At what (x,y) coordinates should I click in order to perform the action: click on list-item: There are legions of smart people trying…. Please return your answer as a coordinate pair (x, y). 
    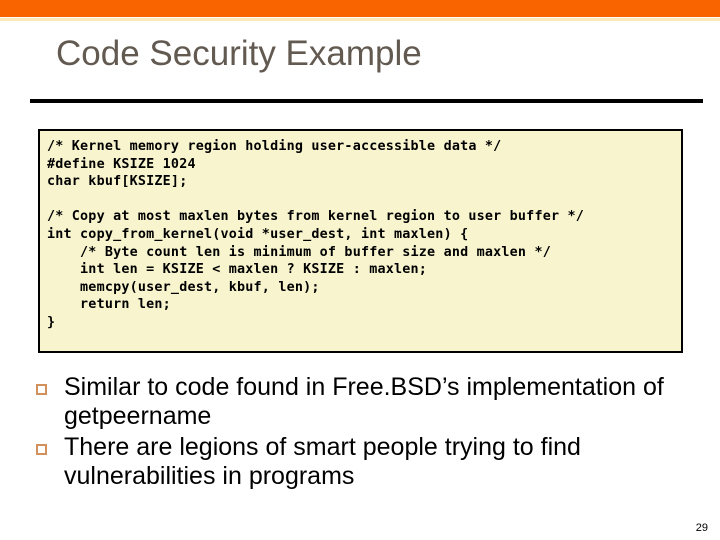
    Looking at the image, I should click on (372, 462).